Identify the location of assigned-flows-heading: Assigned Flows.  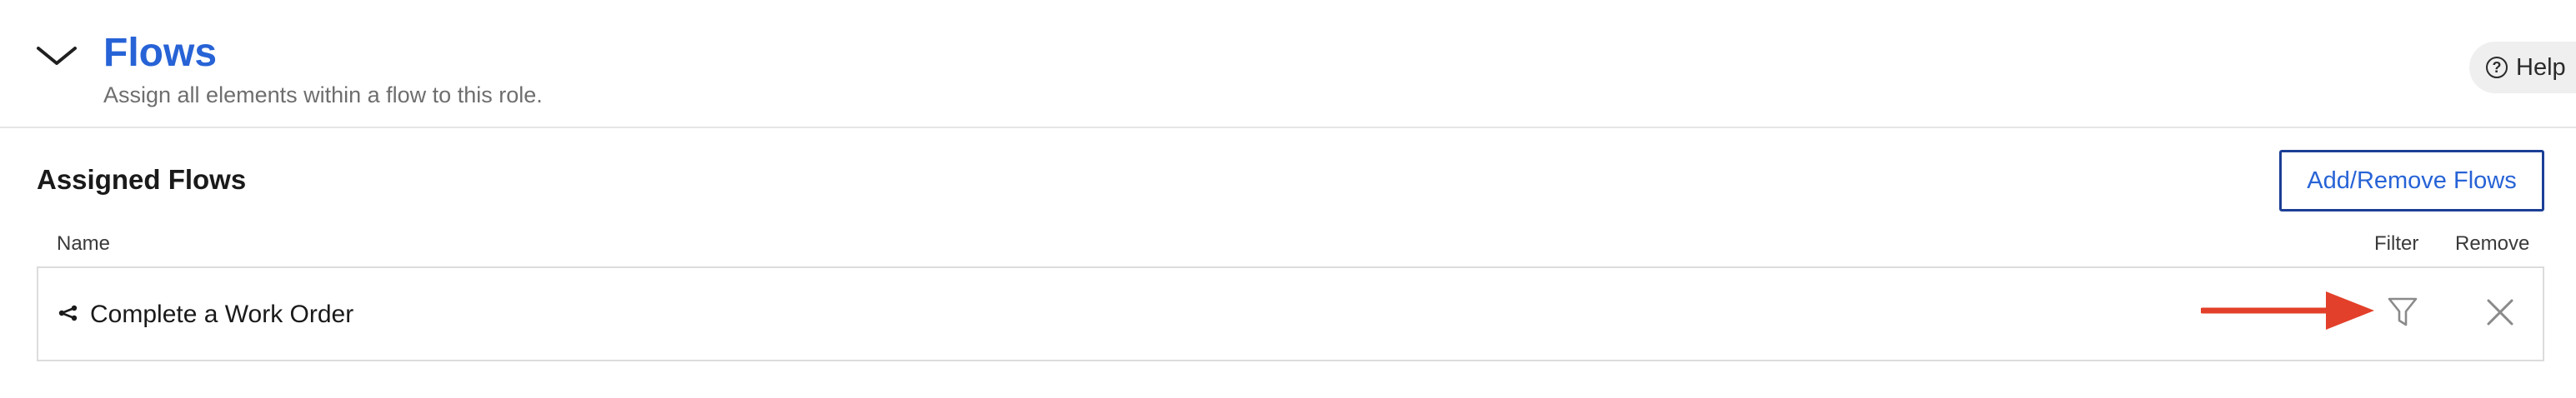
(142, 179).